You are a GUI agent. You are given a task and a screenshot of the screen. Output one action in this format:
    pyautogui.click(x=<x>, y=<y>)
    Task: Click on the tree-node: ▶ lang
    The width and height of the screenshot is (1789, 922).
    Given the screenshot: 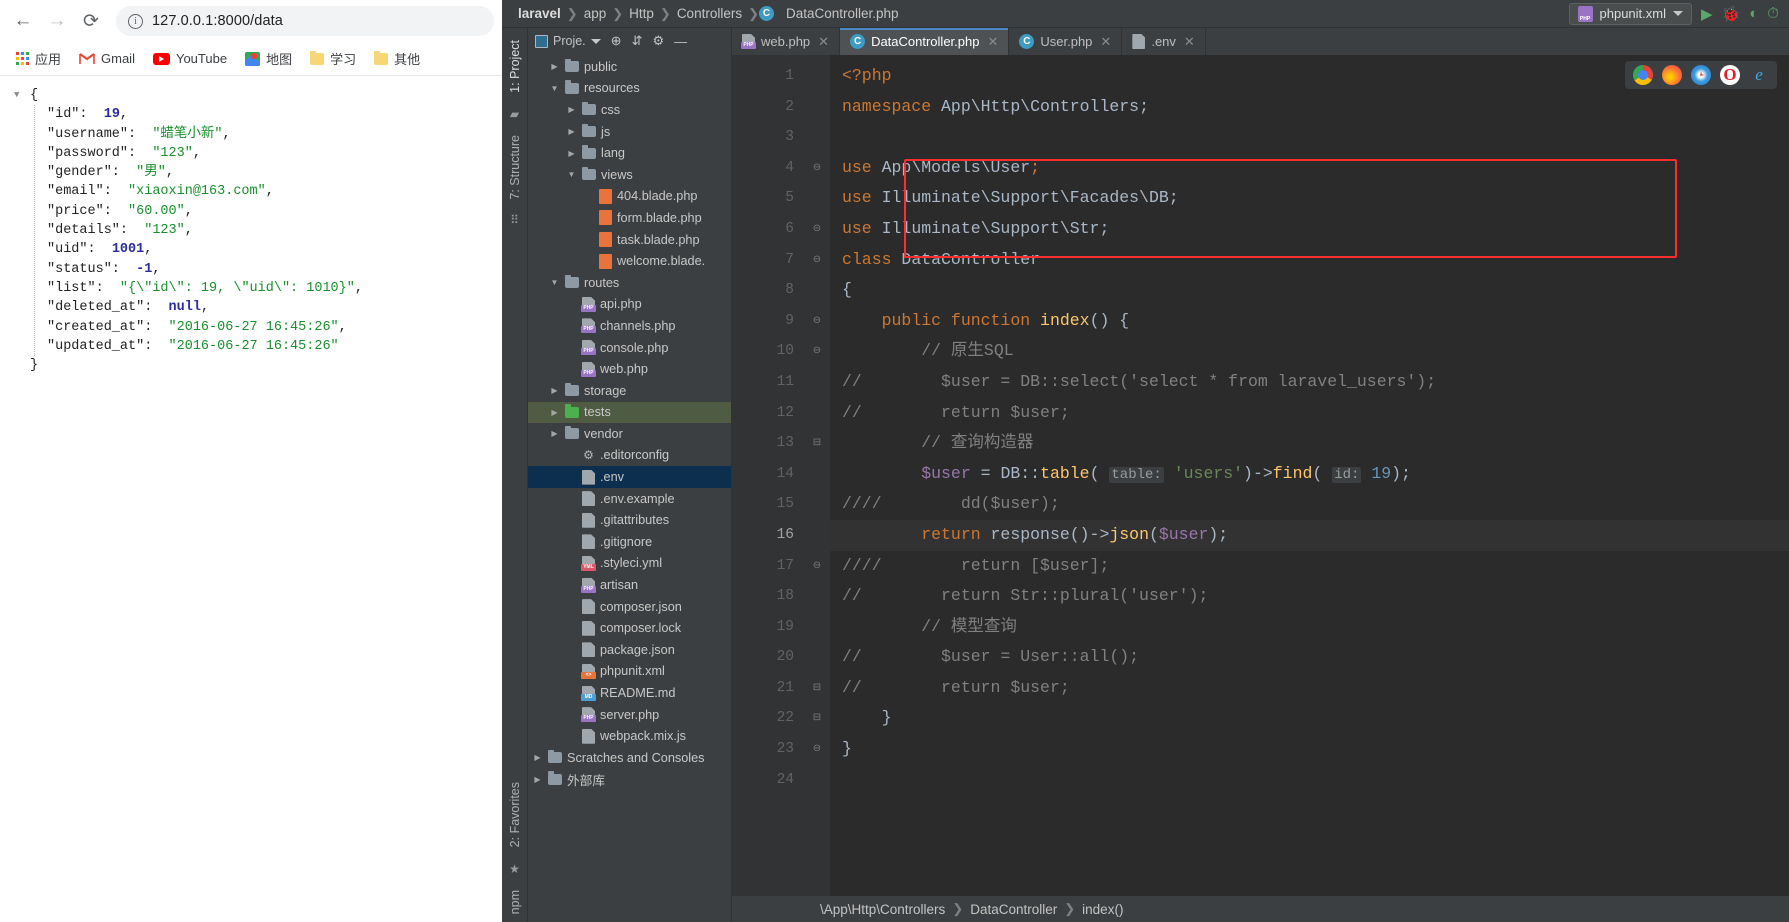 What is the action you would take?
    pyautogui.click(x=629, y=153)
    